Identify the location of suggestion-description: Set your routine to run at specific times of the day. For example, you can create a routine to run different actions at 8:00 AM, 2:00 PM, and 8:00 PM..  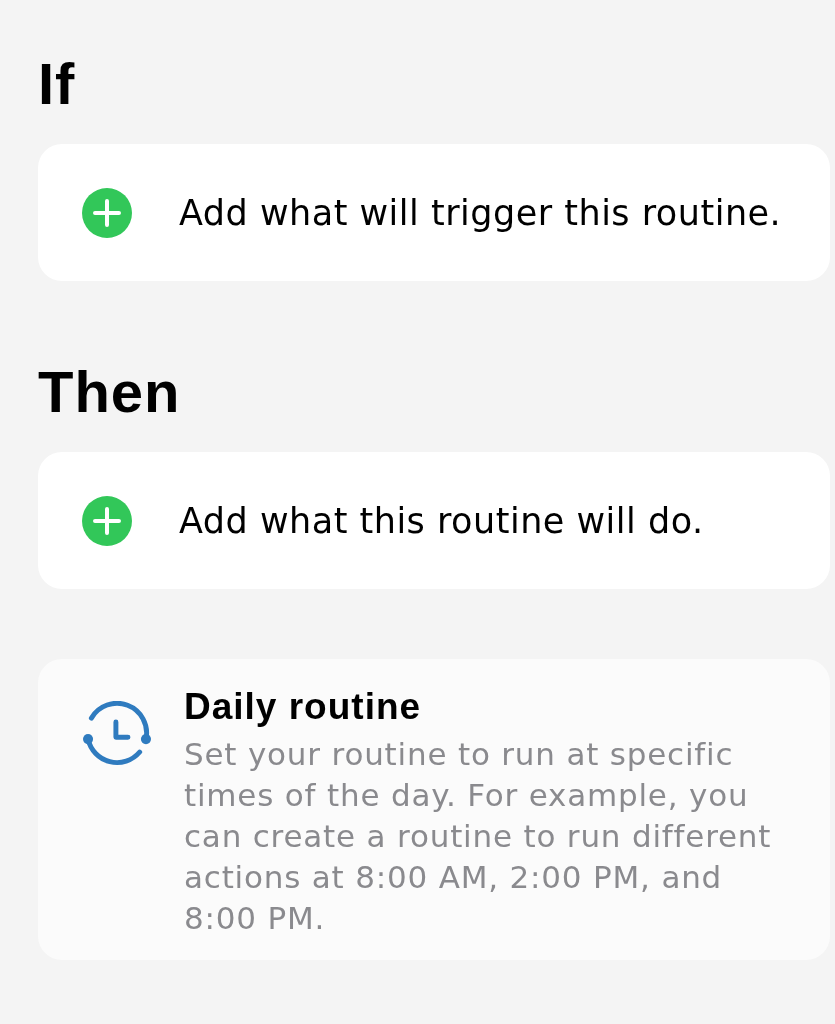
(478, 836).